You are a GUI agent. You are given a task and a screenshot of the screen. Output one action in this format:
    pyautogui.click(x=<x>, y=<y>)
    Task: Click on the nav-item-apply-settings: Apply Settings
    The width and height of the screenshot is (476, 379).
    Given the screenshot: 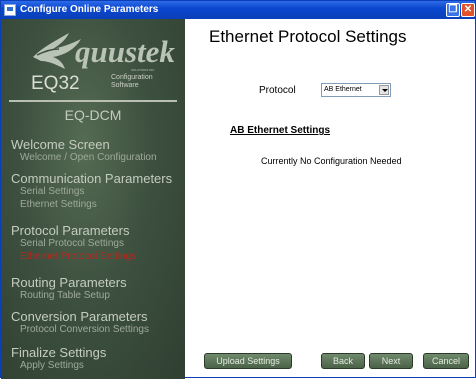 What is the action you would take?
    pyautogui.click(x=52, y=365)
    